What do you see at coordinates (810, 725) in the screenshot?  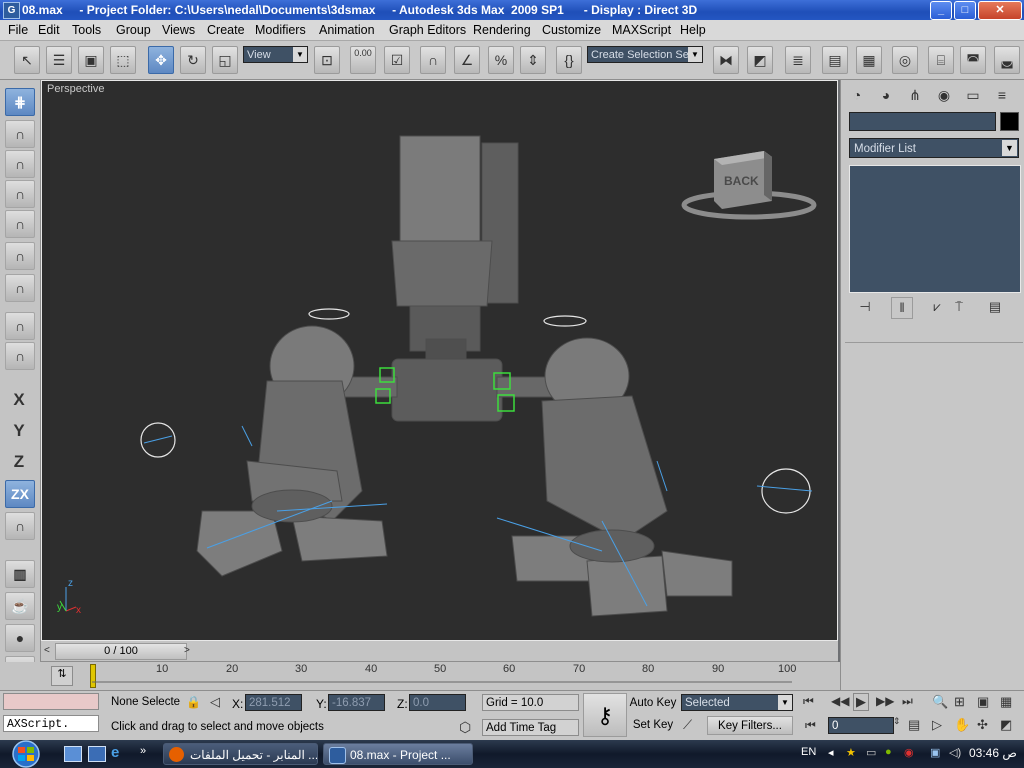 I see `key-mode-toggle-icon: ⏮` at bounding box center [810, 725].